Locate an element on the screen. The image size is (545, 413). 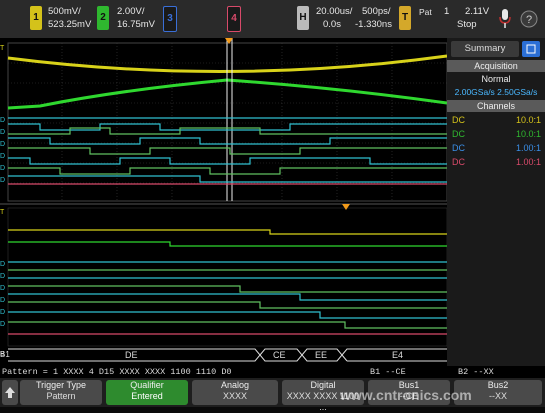
softkey-value: XXXX is located at coordinates (234, 396).